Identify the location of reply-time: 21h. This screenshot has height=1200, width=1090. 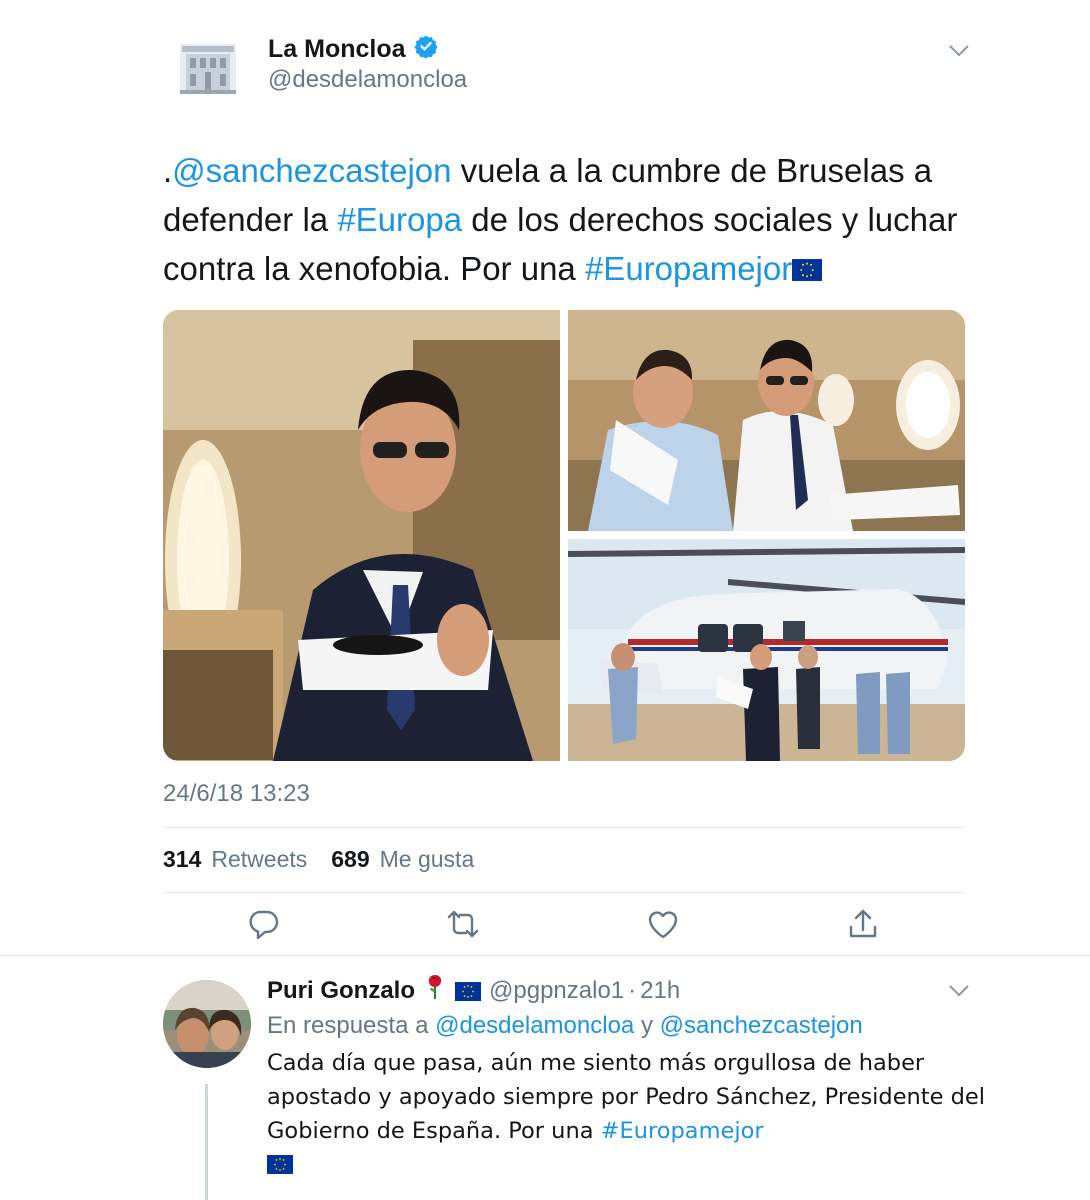
(660, 991).